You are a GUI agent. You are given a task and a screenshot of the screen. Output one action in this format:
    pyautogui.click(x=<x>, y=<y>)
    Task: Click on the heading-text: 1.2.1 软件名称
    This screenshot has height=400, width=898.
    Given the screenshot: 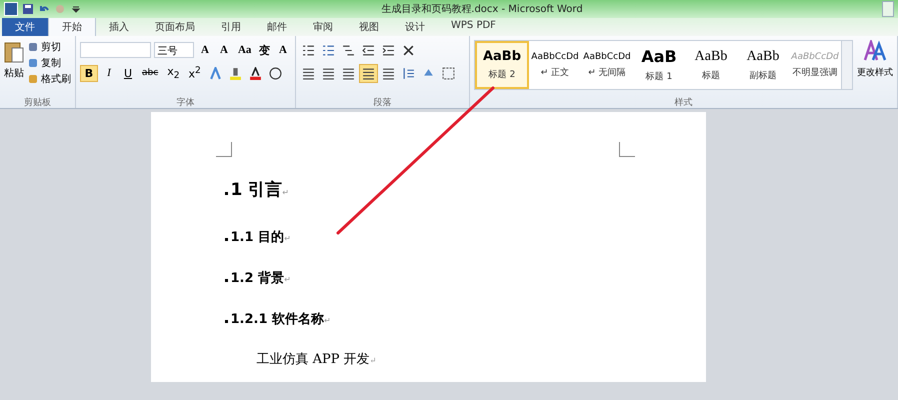 What is the action you would take?
    pyautogui.click(x=277, y=319)
    